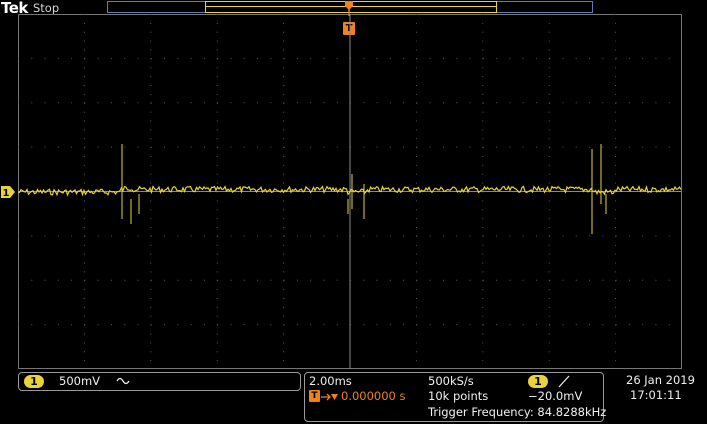 Image resolution: width=707 pixels, height=424 pixels. What do you see at coordinates (159, 381) in the screenshot?
I see `vertical-settings-panel: 1 500mV` at bounding box center [159, 381].